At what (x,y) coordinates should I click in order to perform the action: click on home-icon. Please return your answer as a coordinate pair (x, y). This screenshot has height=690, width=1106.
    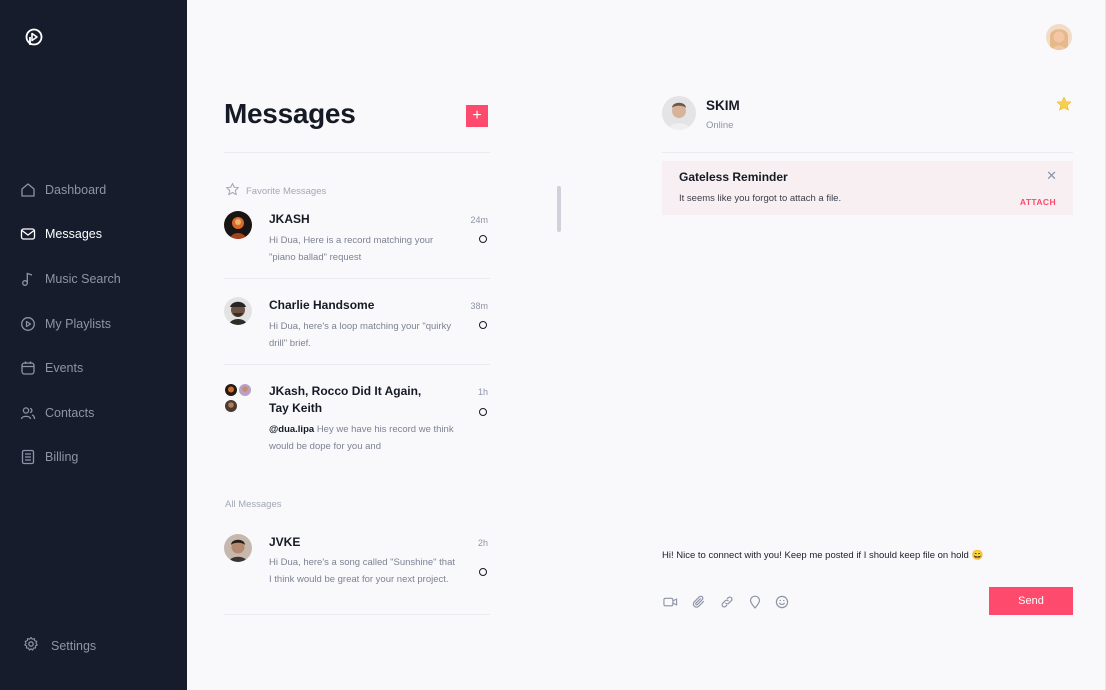
    Looking at the image, I should click on (28, 190).